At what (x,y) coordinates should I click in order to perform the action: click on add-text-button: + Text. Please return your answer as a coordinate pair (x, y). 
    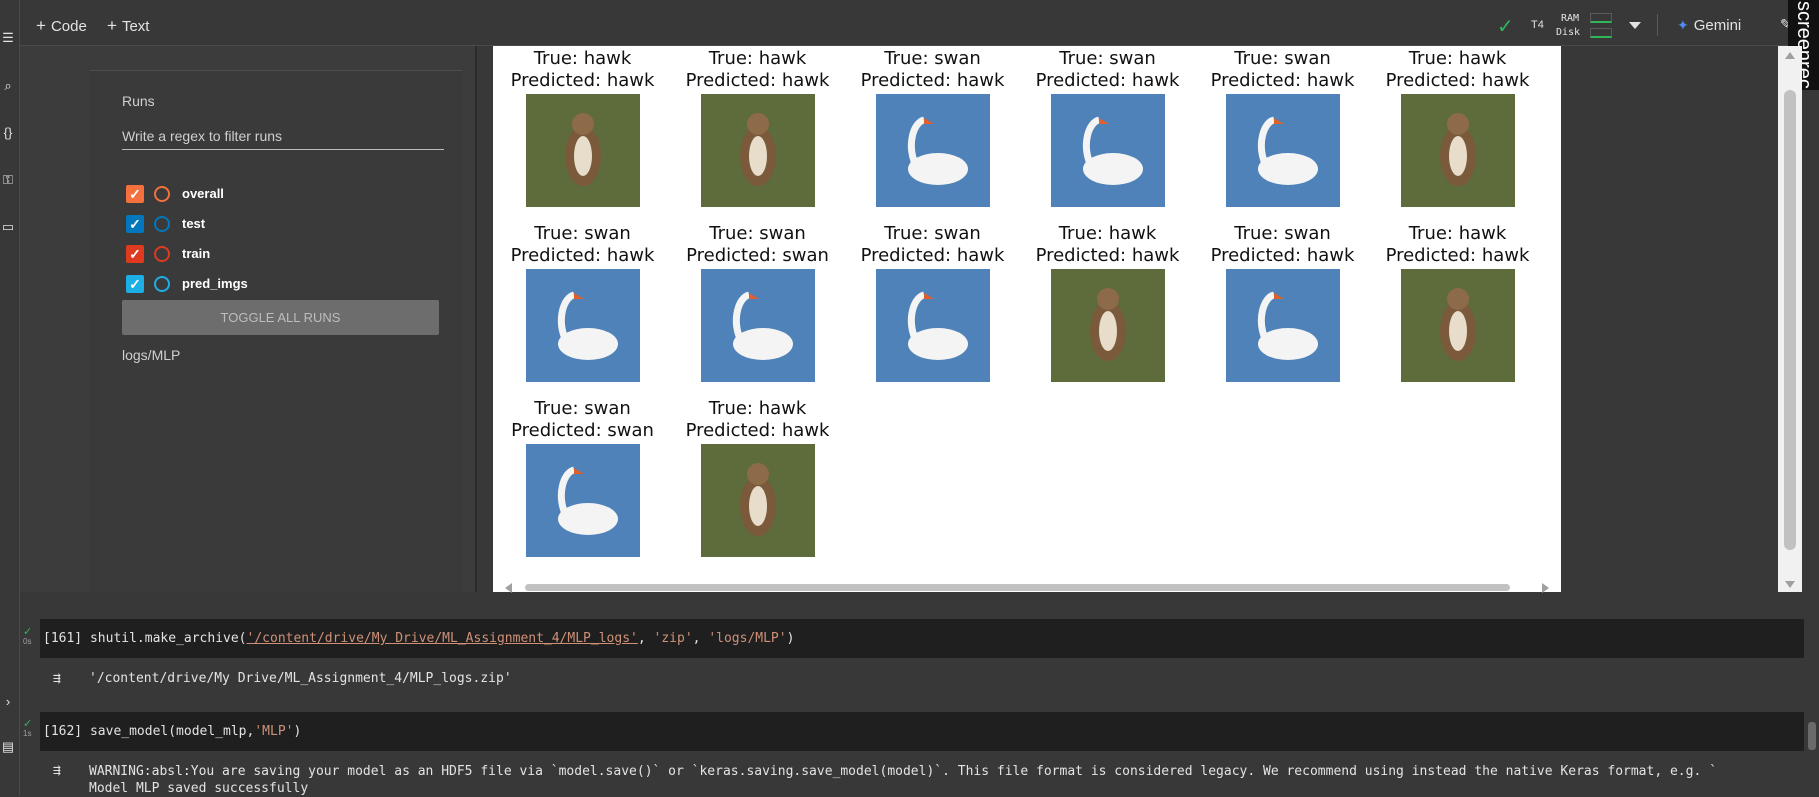
    Looking at the image, I should click on (128, 26).